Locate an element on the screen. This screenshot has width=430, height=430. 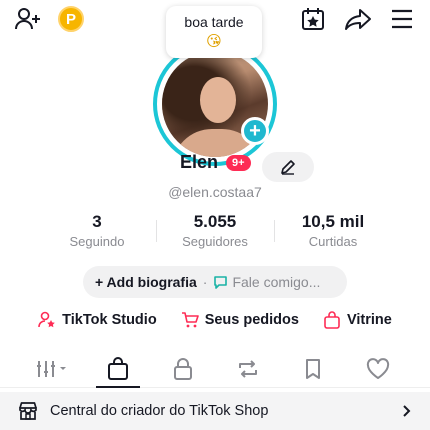
profile-name: Elen is located at coordinates (199, 162).